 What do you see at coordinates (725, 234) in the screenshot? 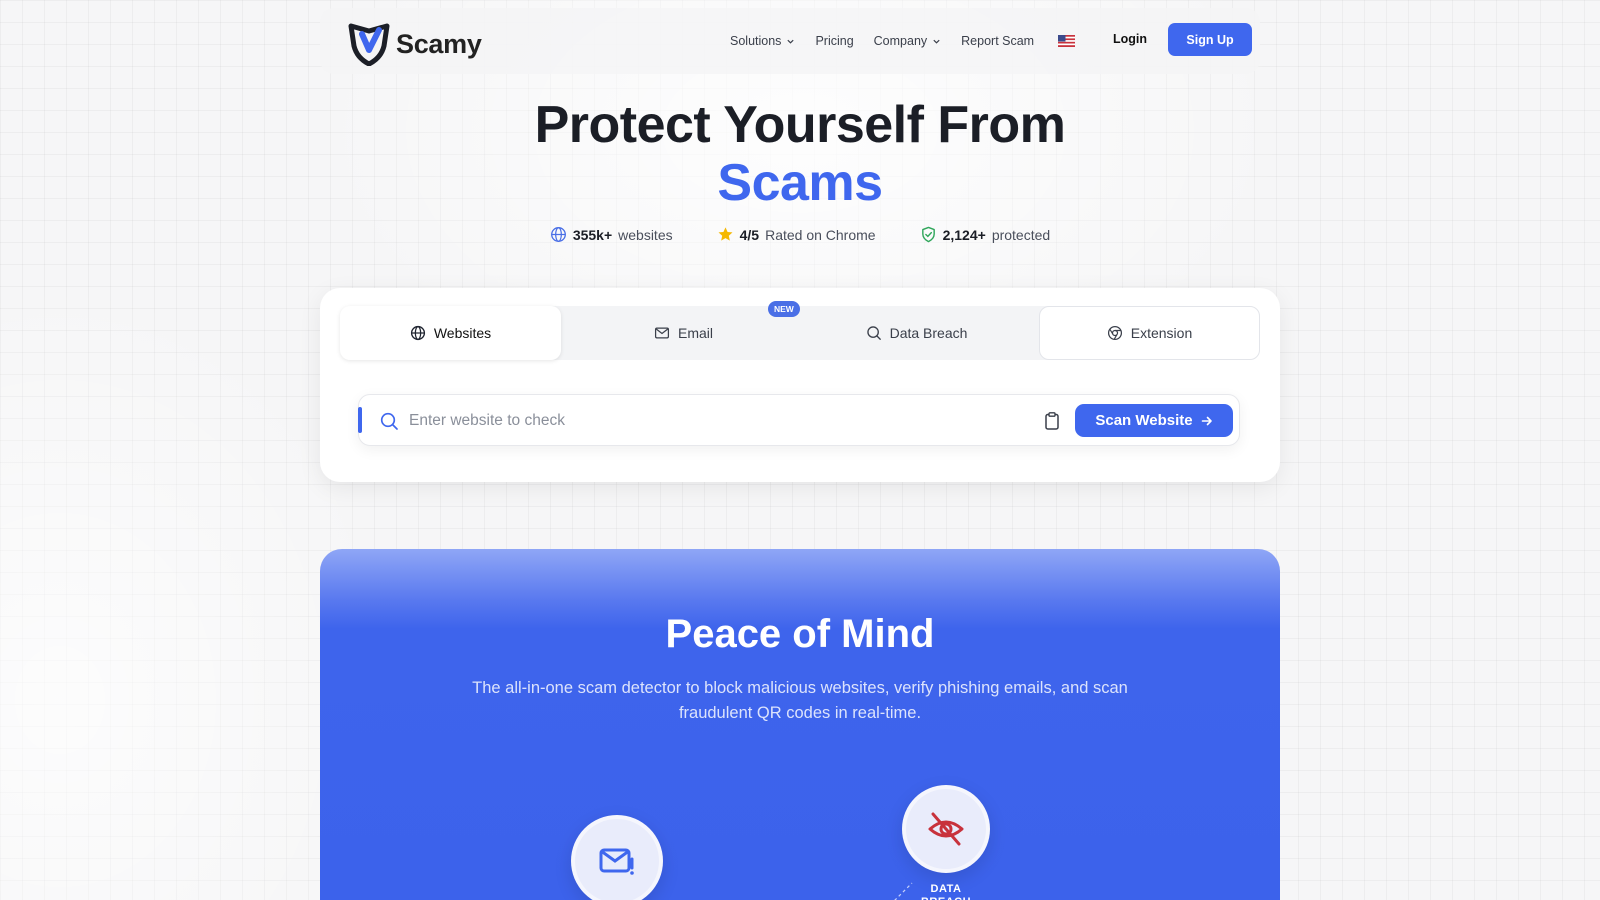
I see `star-icon` at bounding box center [725, 234].